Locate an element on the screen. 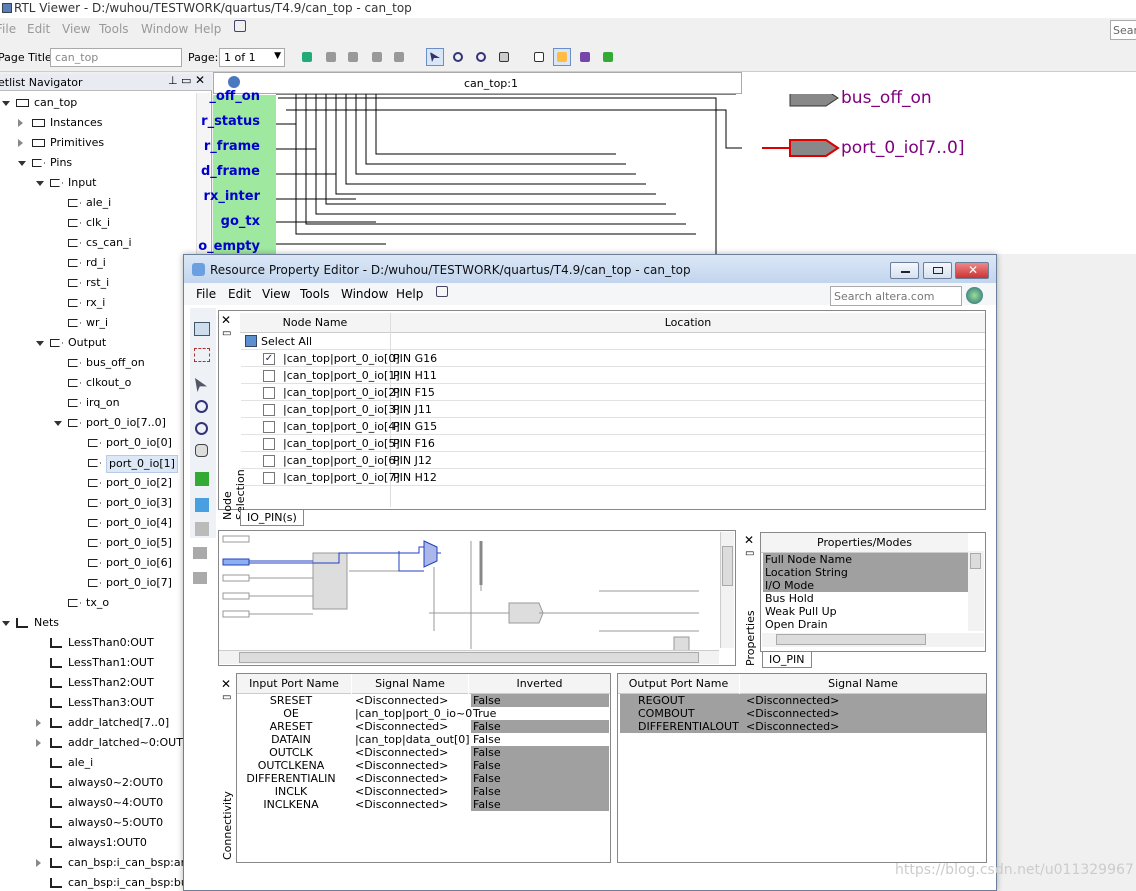  properties-vscroll is located at coordinates (976, 591).